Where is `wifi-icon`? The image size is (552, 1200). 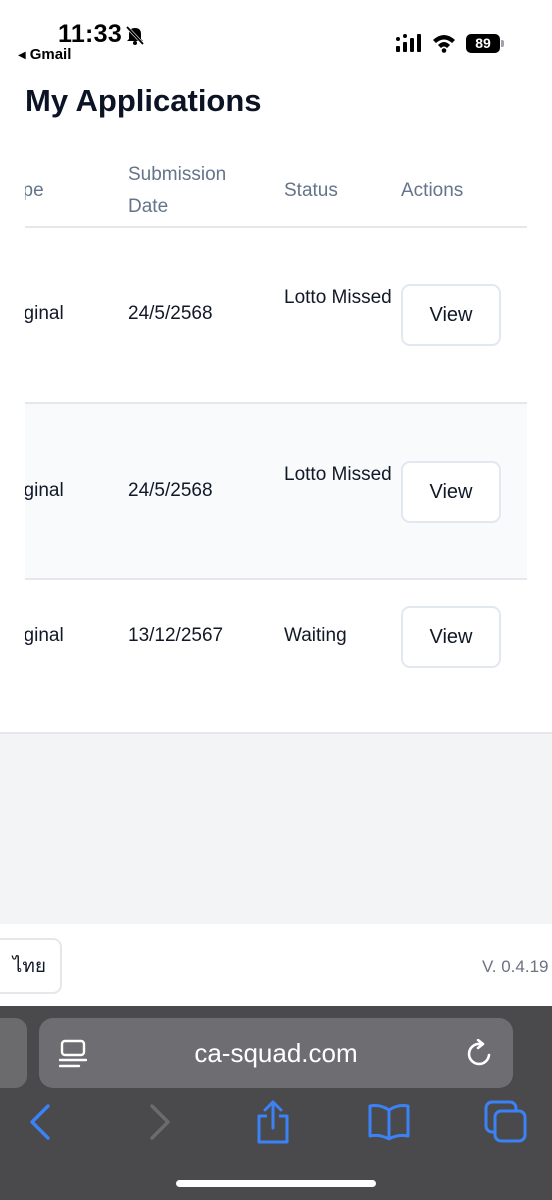 wifi-icon is located at coordinates (444, 44).